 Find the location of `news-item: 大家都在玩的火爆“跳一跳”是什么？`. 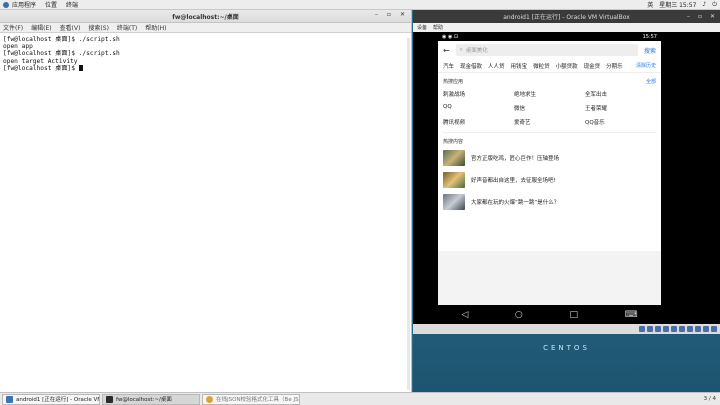

news-item: 大家都在玩的火爆“跳一跳”是什么？ is located at coordinates (549, 202).